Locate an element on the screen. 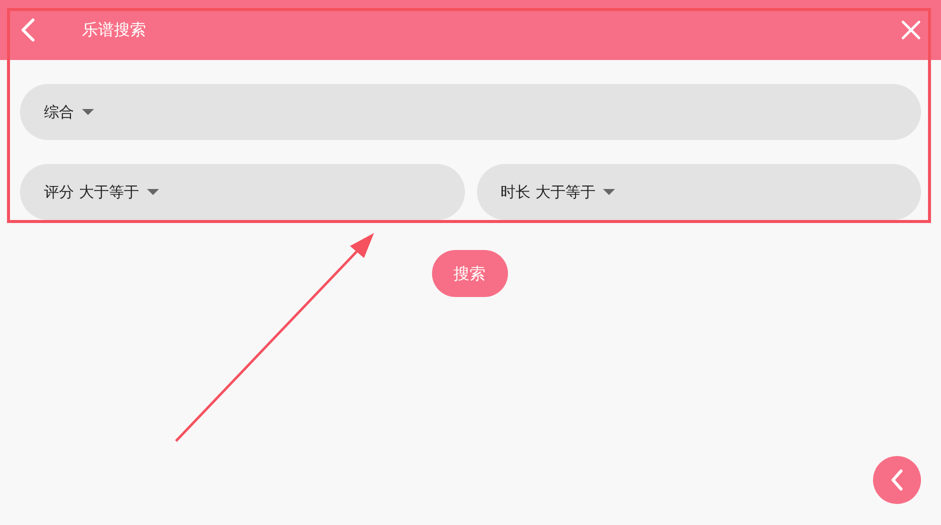  chevron-left-icon is located at coordinates (897, 480).